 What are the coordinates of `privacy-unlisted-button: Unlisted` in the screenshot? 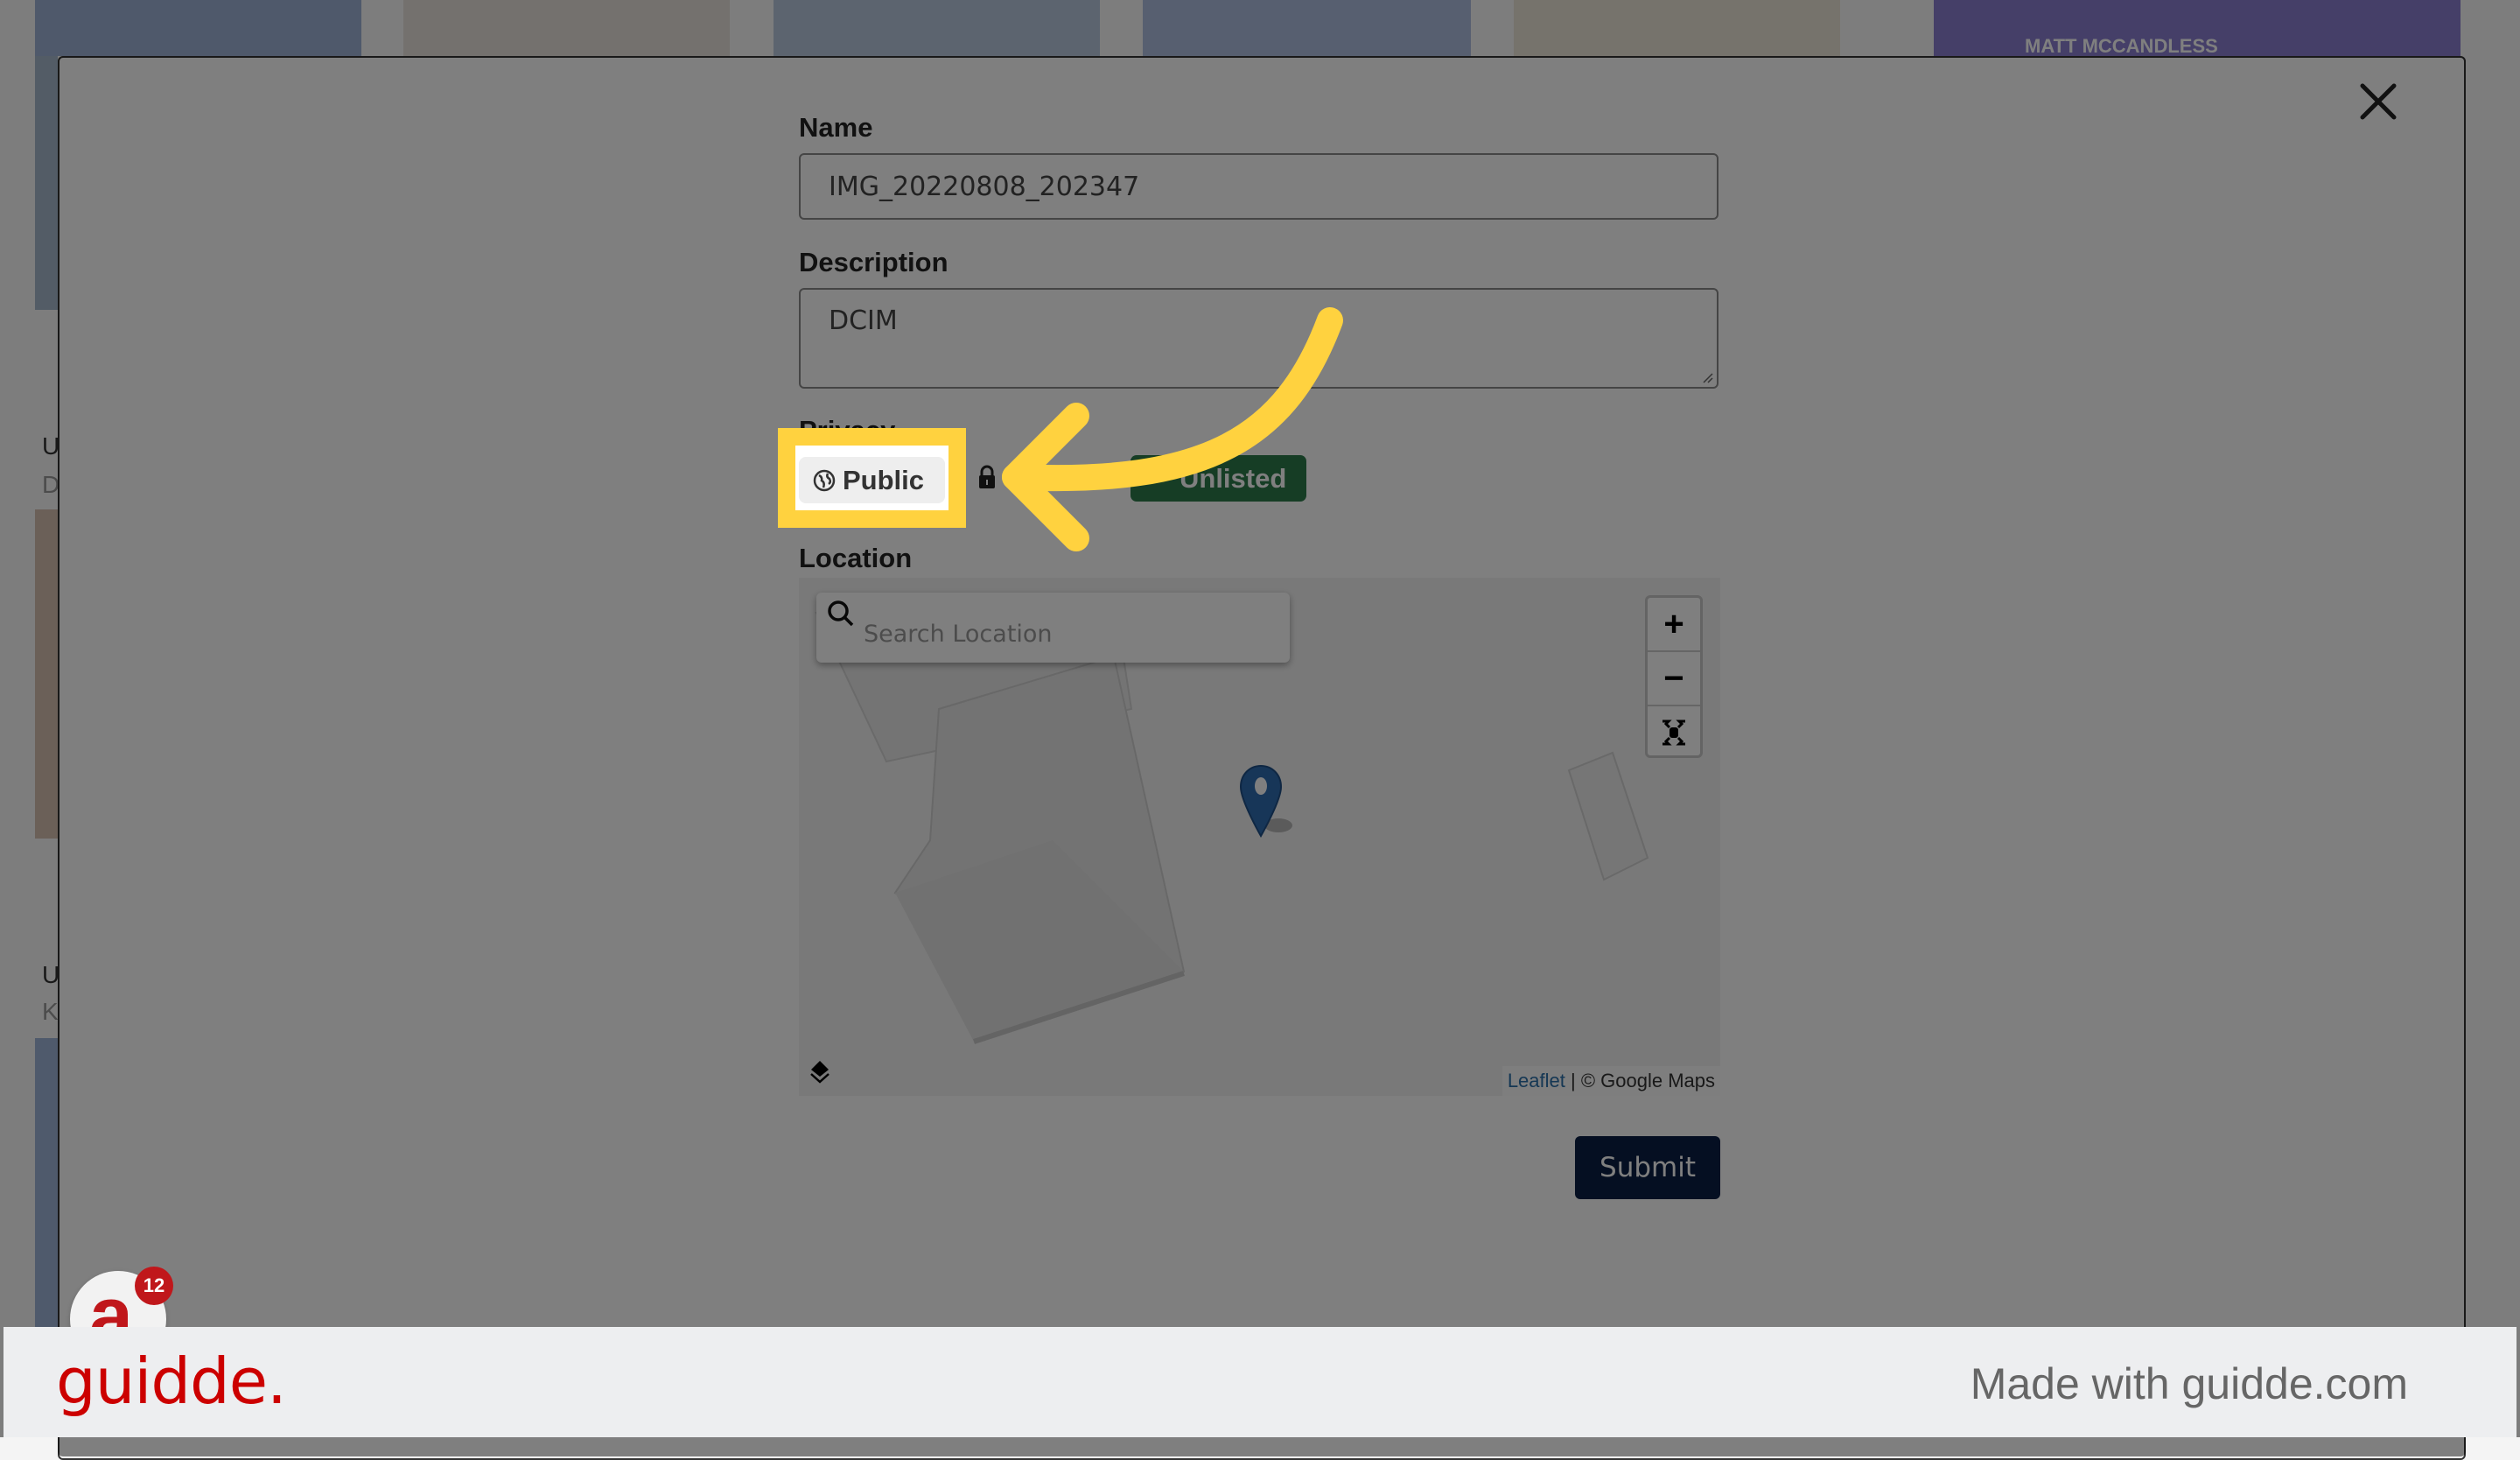 It's located at (1218, 478).